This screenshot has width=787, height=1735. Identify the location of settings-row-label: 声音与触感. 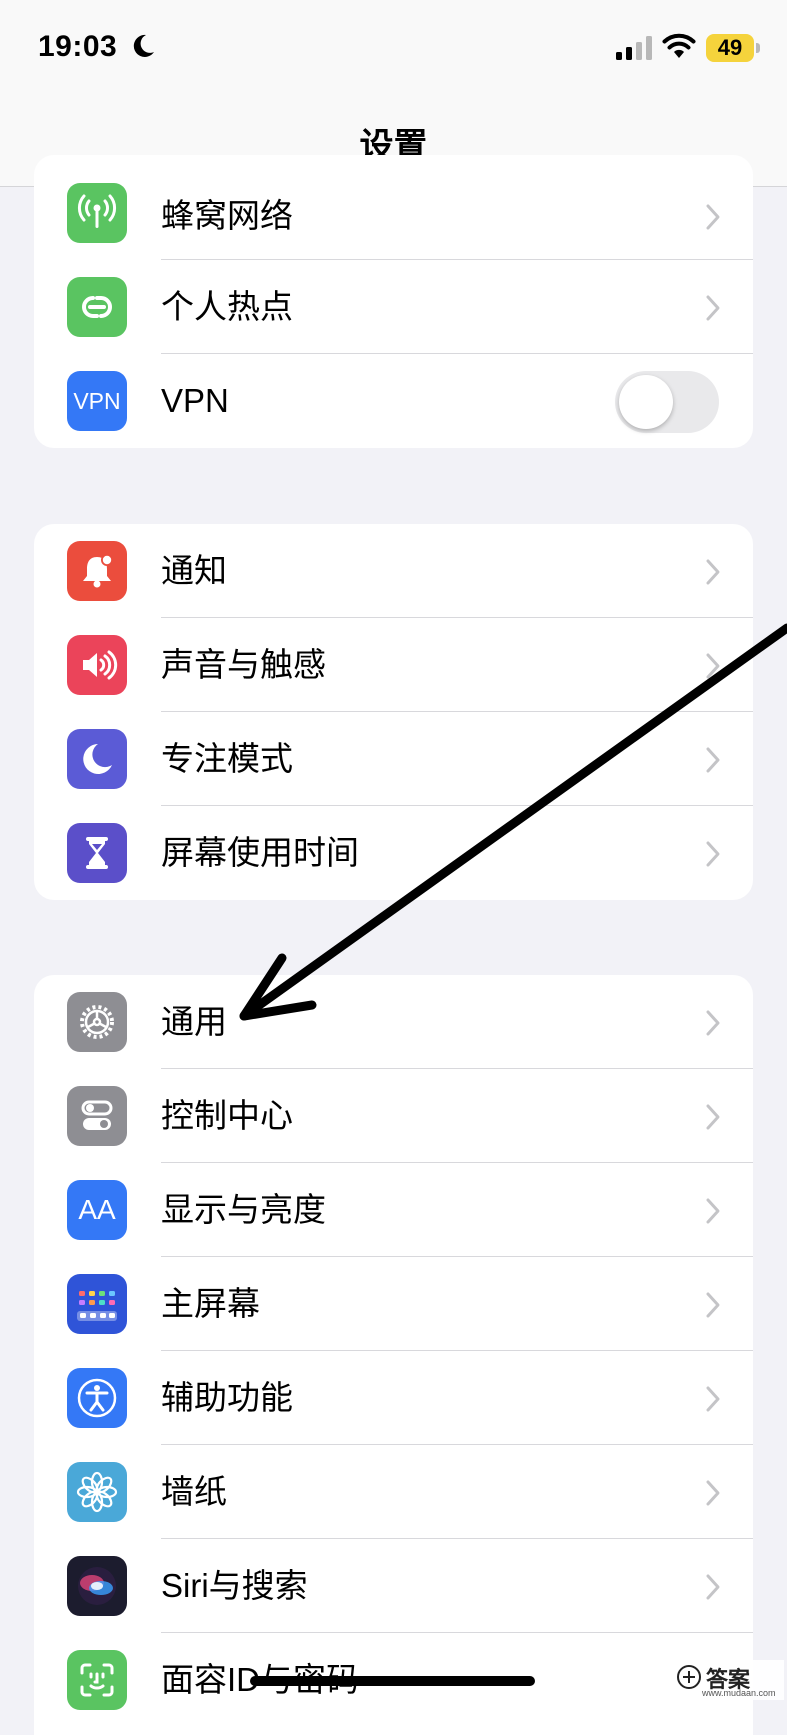
(243, 664).